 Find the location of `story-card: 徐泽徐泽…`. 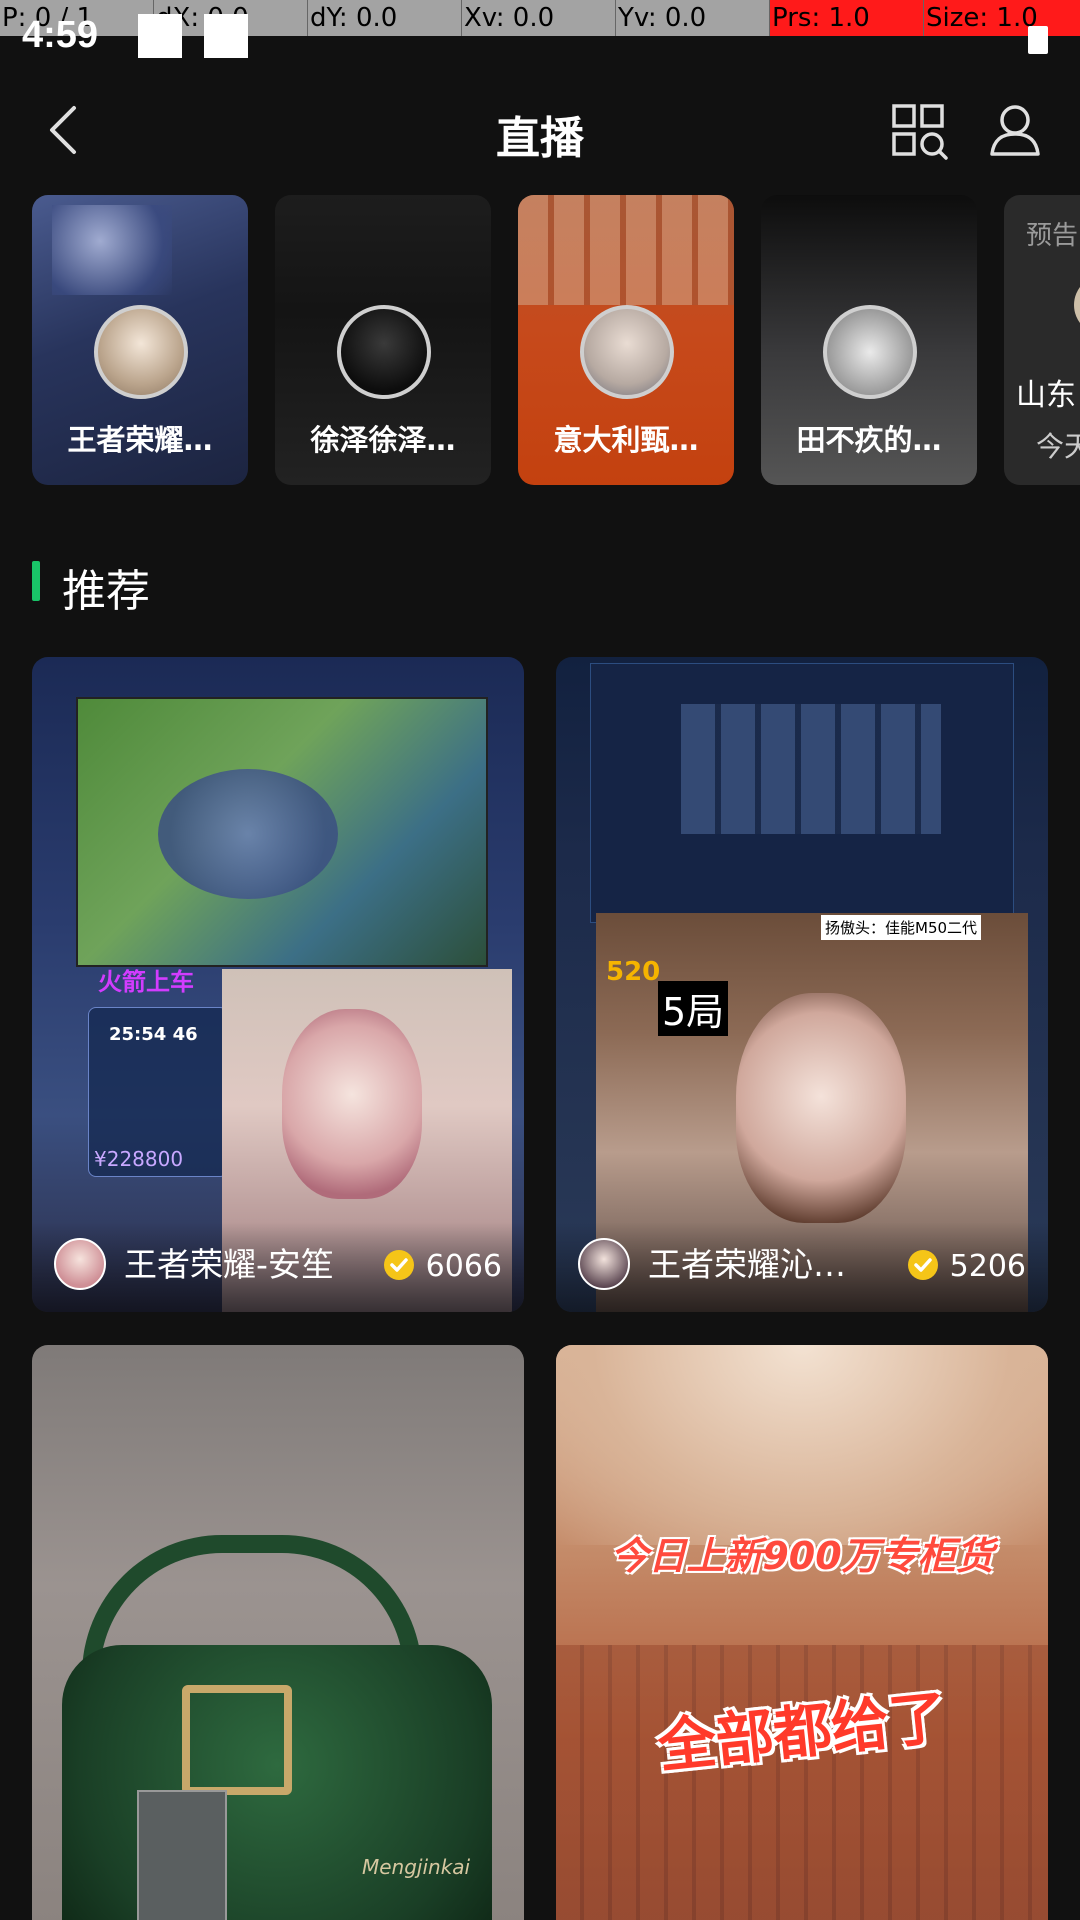

story-card: 徐泽徐泽… is located at coordinates (383, 340).